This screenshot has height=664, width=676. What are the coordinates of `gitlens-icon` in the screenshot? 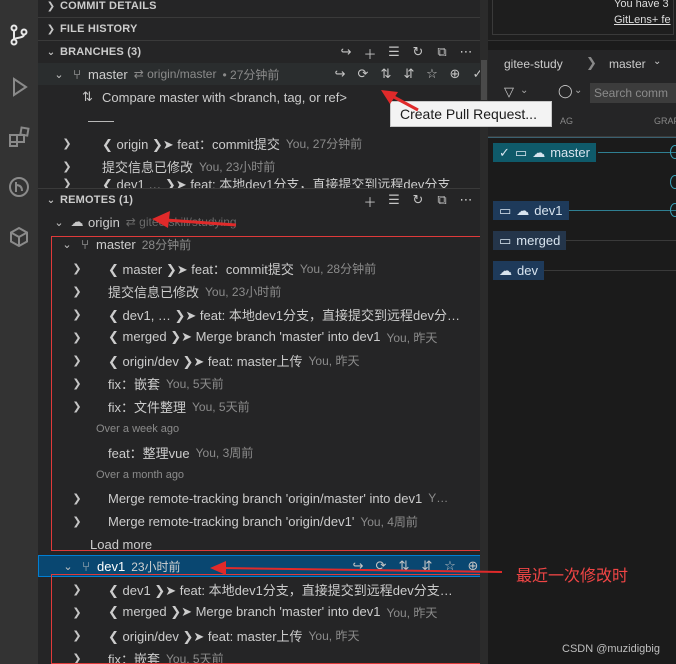 It's located at (19, 187).